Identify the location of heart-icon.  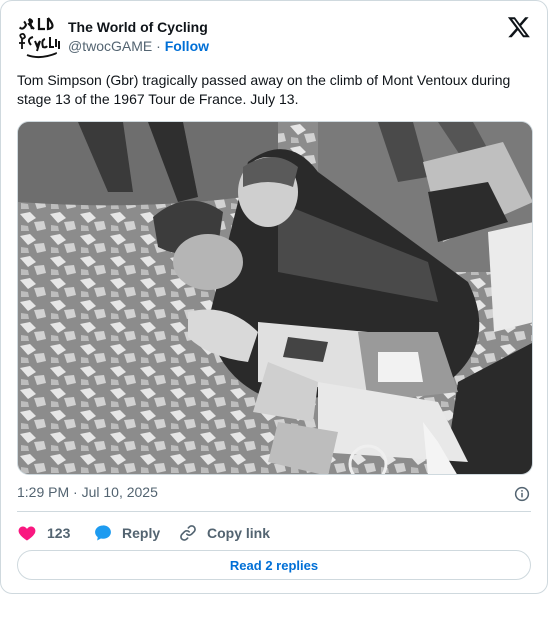
(27, 533).